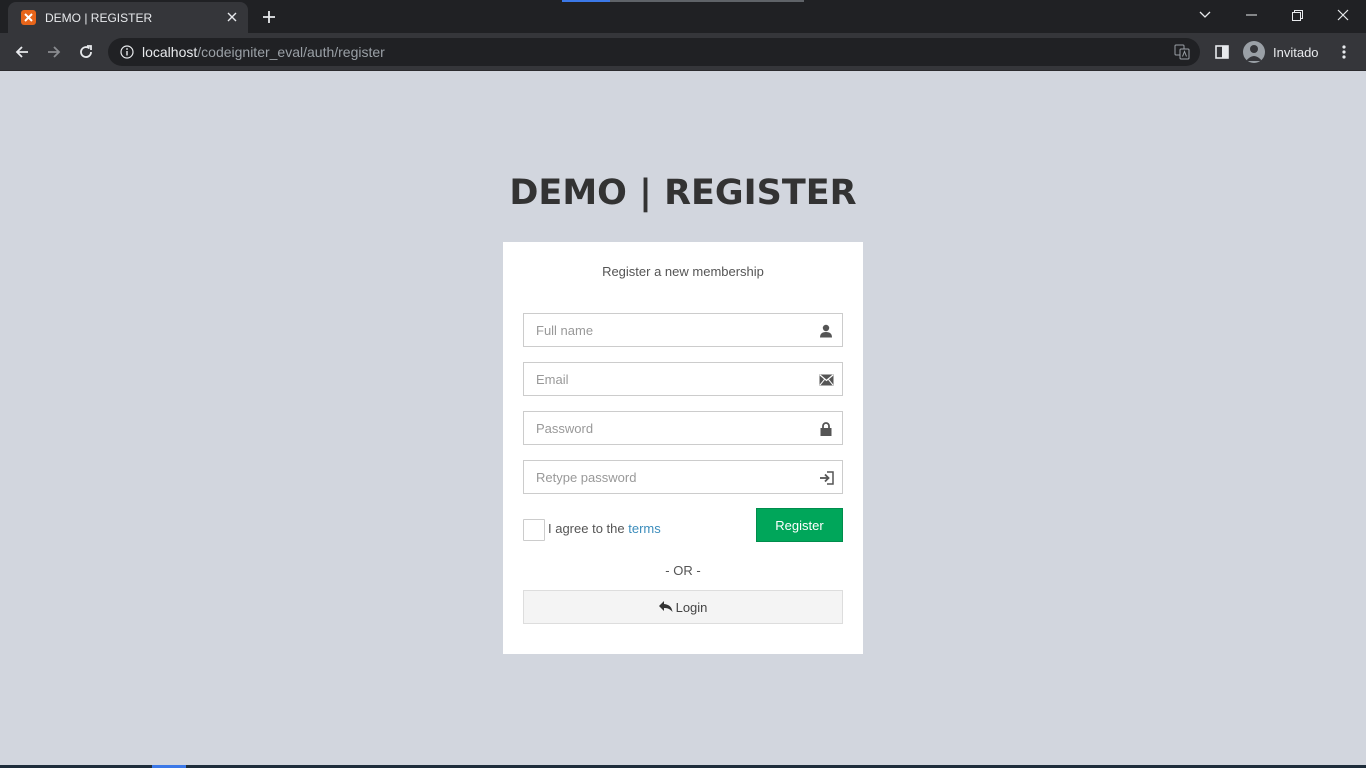 This screenshot has height=768, width=1366. What do you see at coordinates (99, 17) in the screenshot?
I see `tab-title: DEMO | REGISTER` at bounding box center [99, 17].